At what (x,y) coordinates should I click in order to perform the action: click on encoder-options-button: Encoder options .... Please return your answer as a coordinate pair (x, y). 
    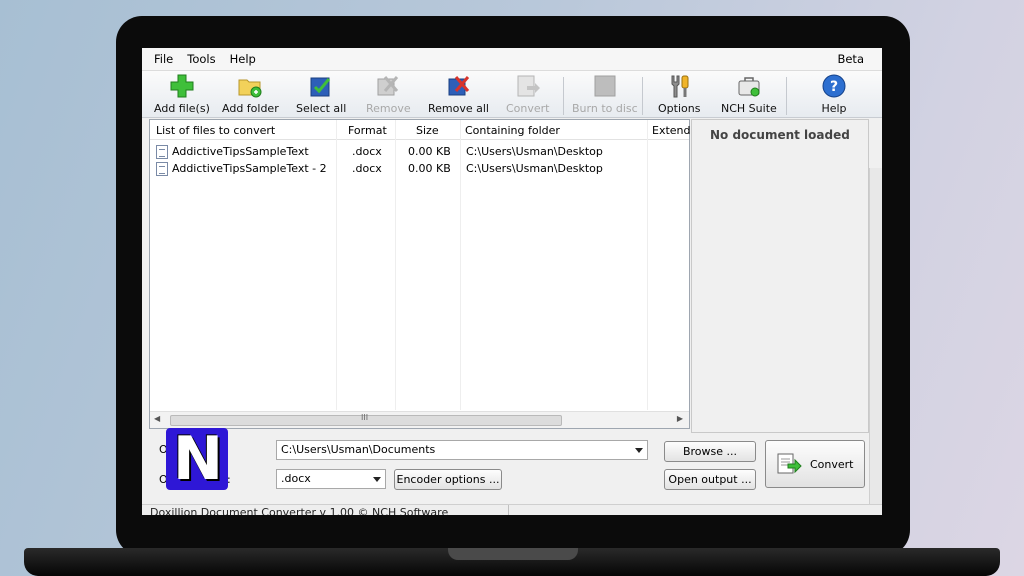
    Looking at the image, I should click on (448, 479).